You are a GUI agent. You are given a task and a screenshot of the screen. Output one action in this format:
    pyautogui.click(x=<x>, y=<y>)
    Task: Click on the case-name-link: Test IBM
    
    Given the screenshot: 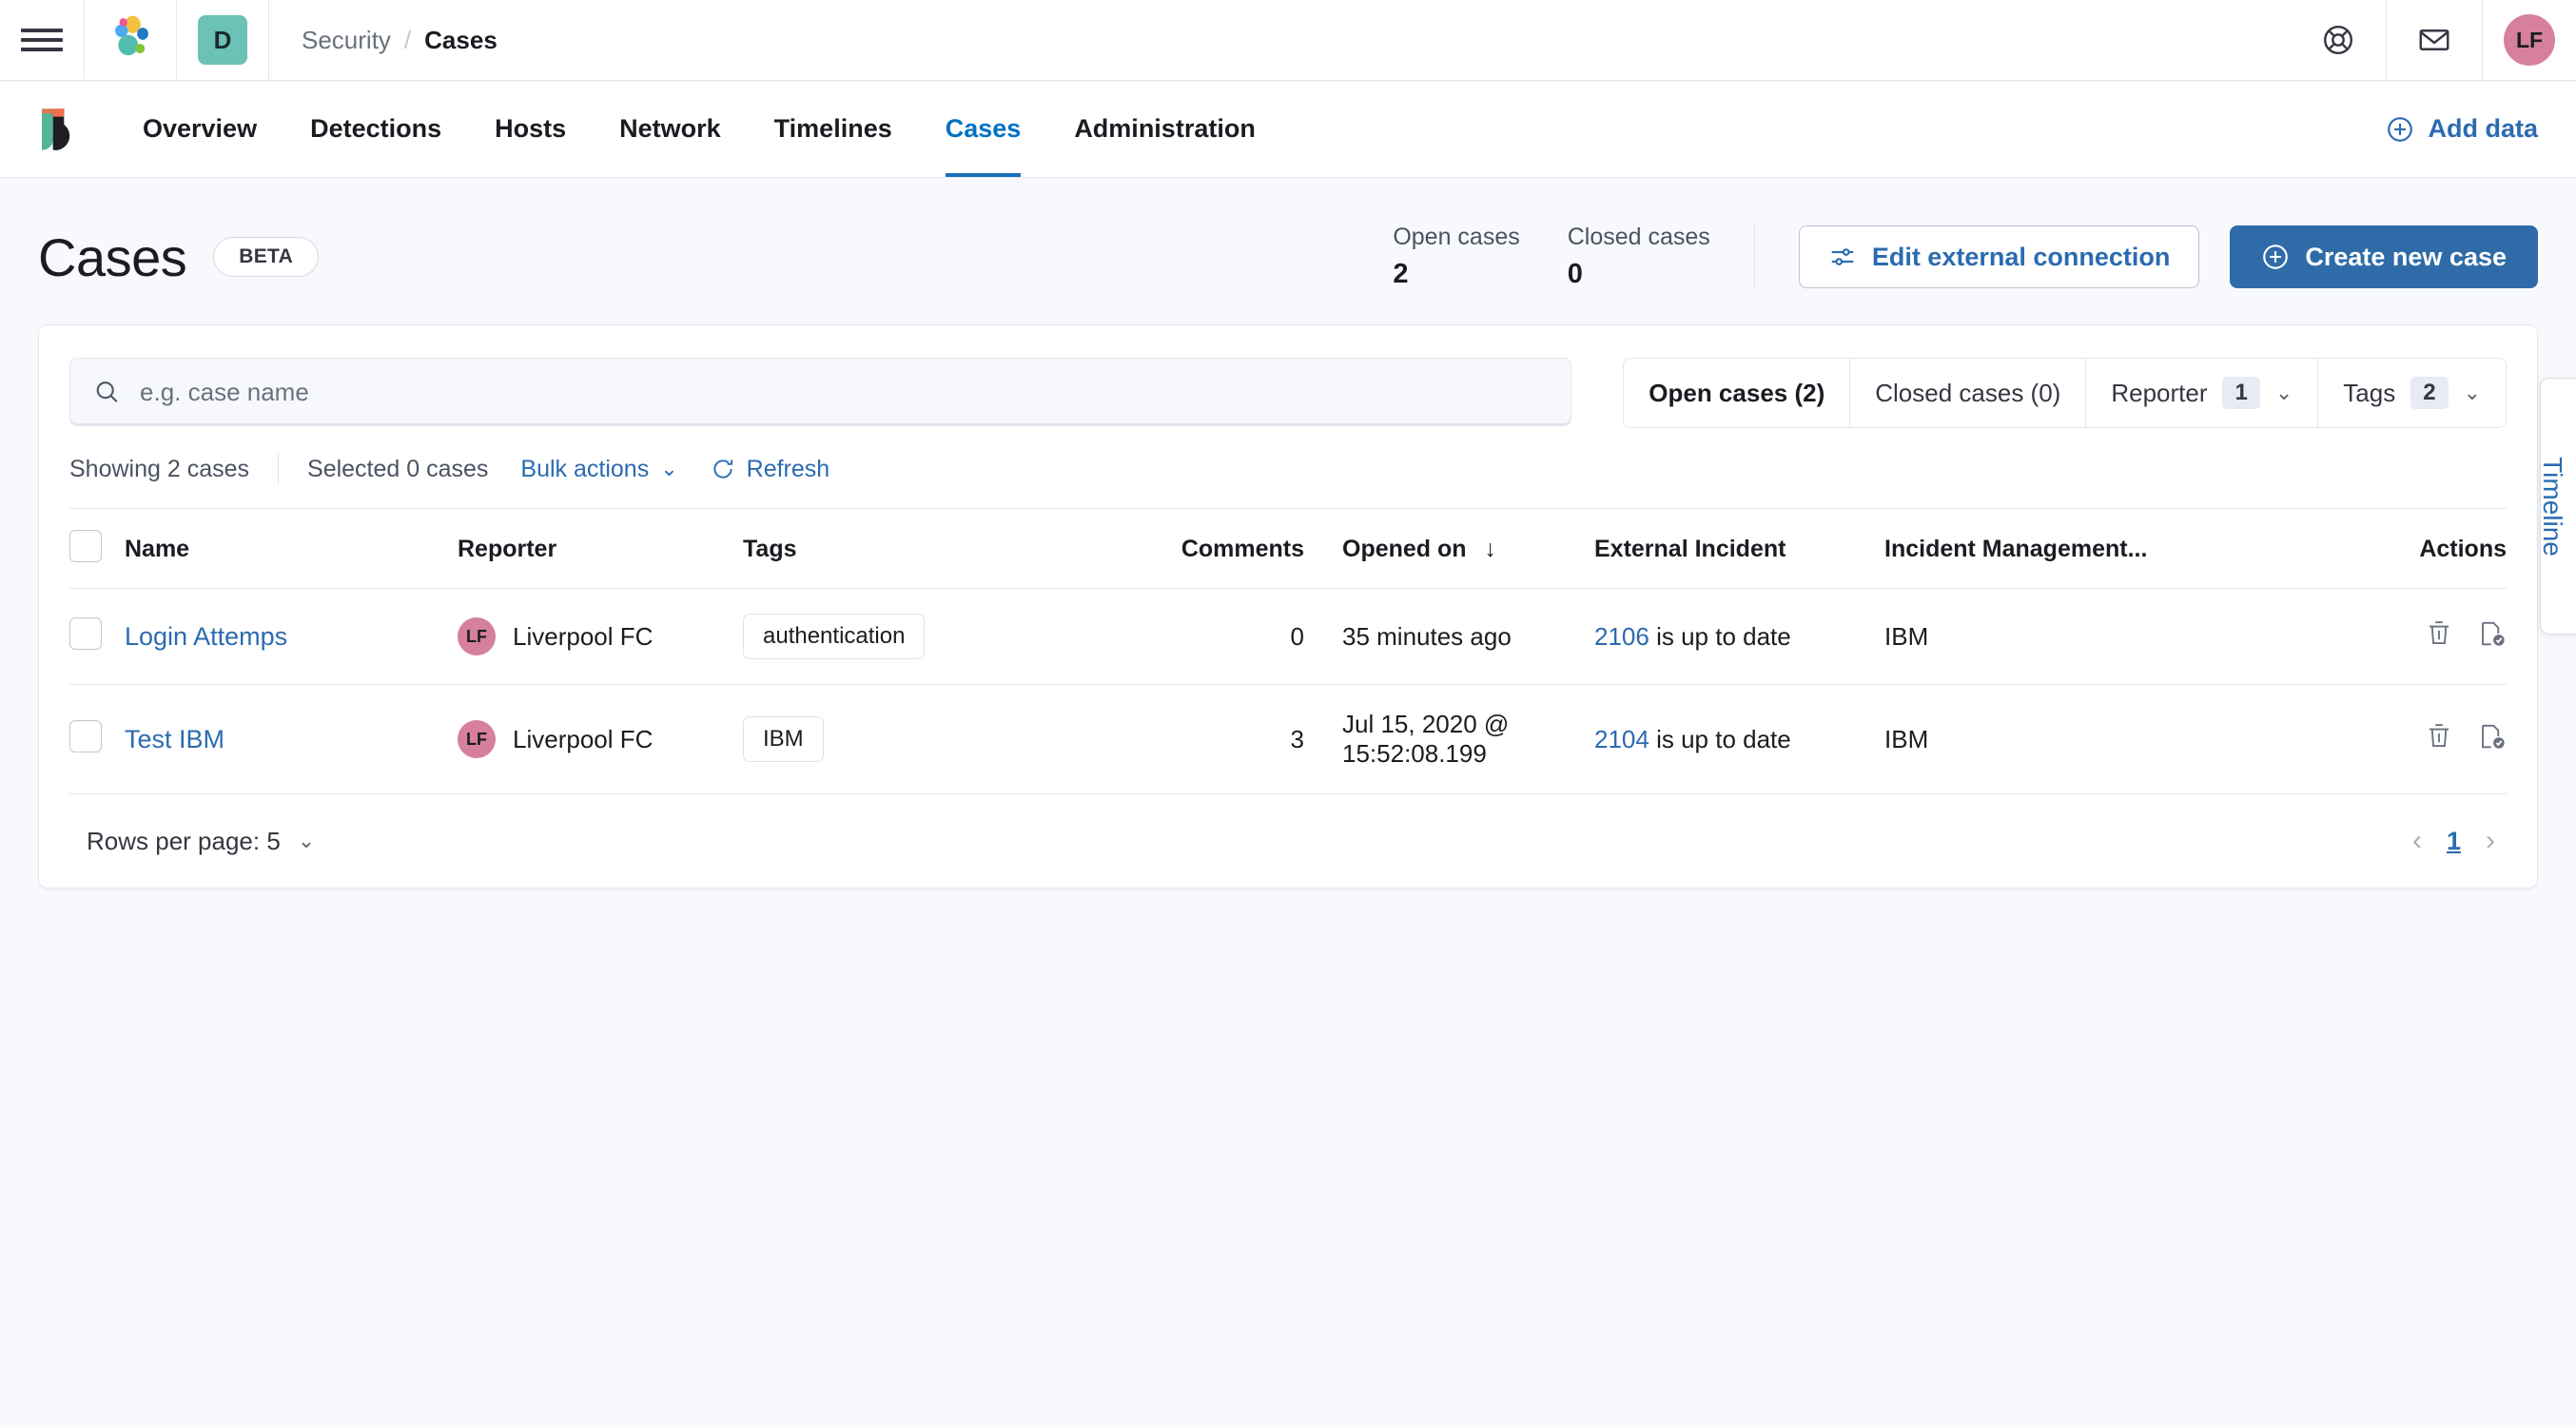 What is the action you would take?
    pyautogui.click(x=175, y=739)
    